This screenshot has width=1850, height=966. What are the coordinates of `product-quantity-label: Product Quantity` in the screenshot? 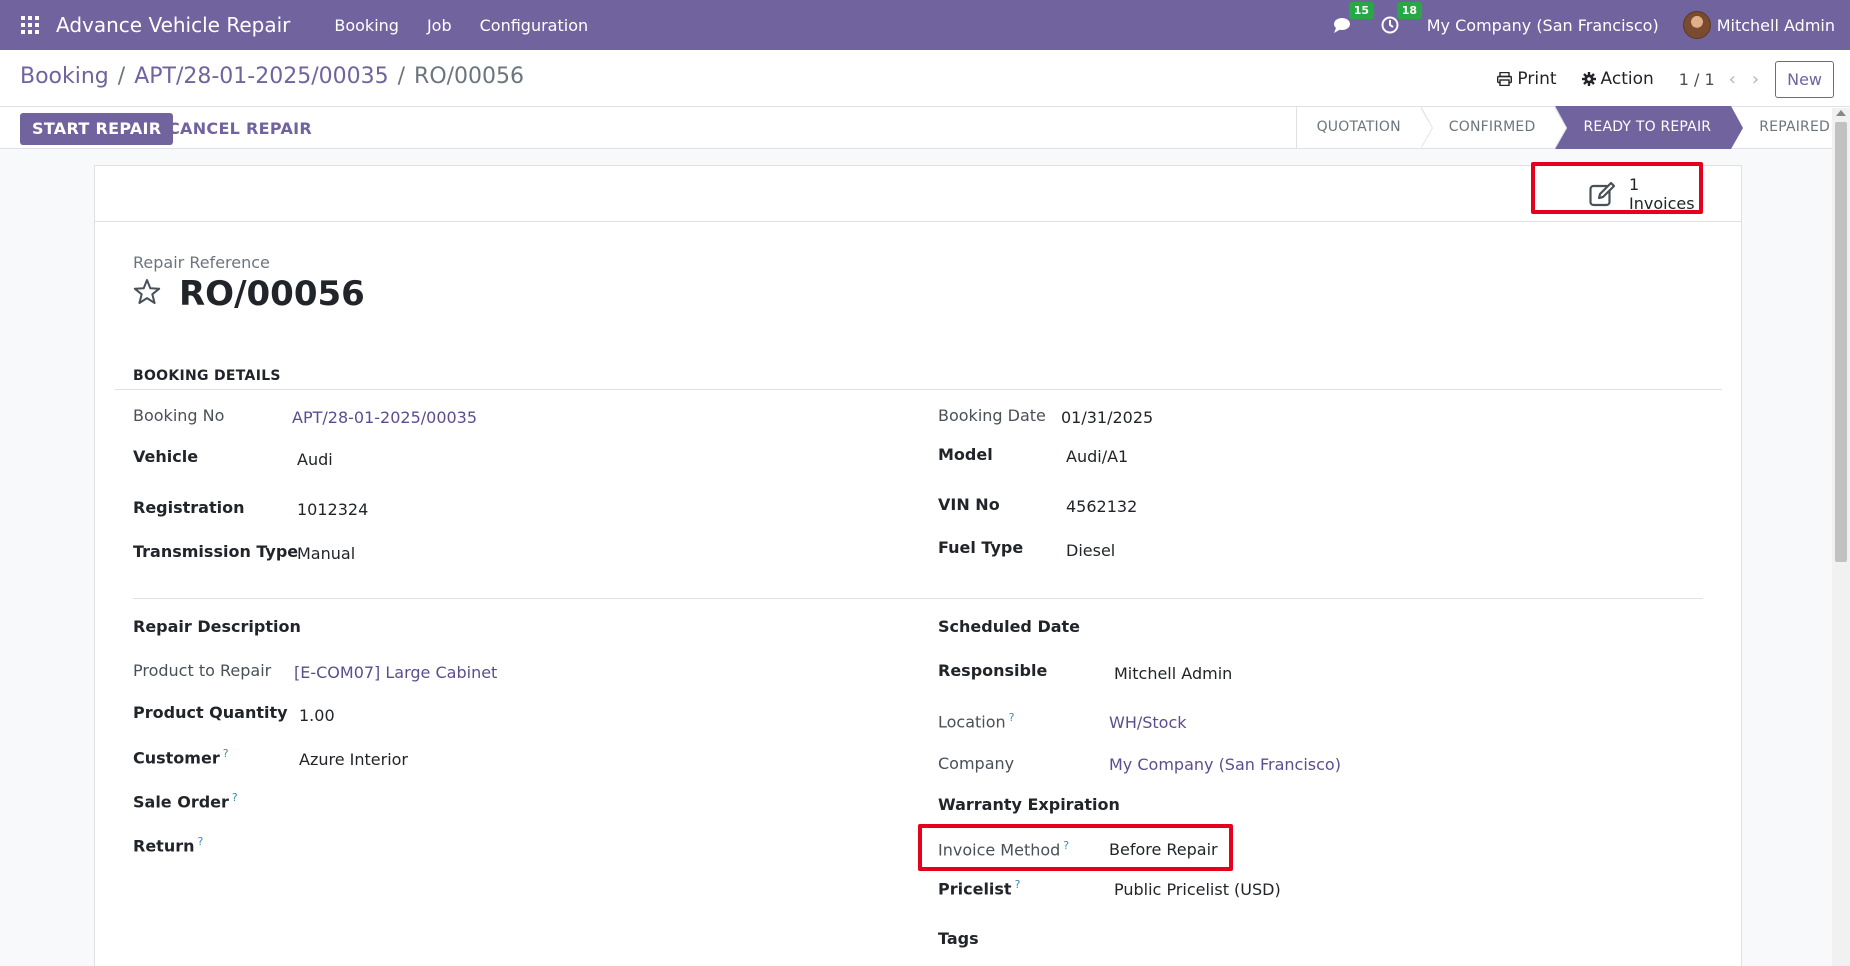 It's located at (210, 712).